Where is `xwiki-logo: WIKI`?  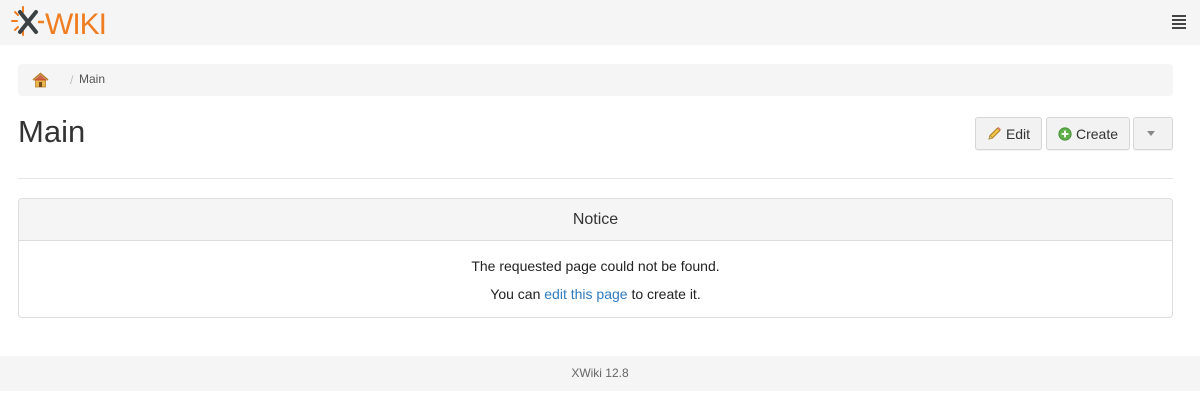 xwiki-logo: WIKI is located at coordinates (64, 22).